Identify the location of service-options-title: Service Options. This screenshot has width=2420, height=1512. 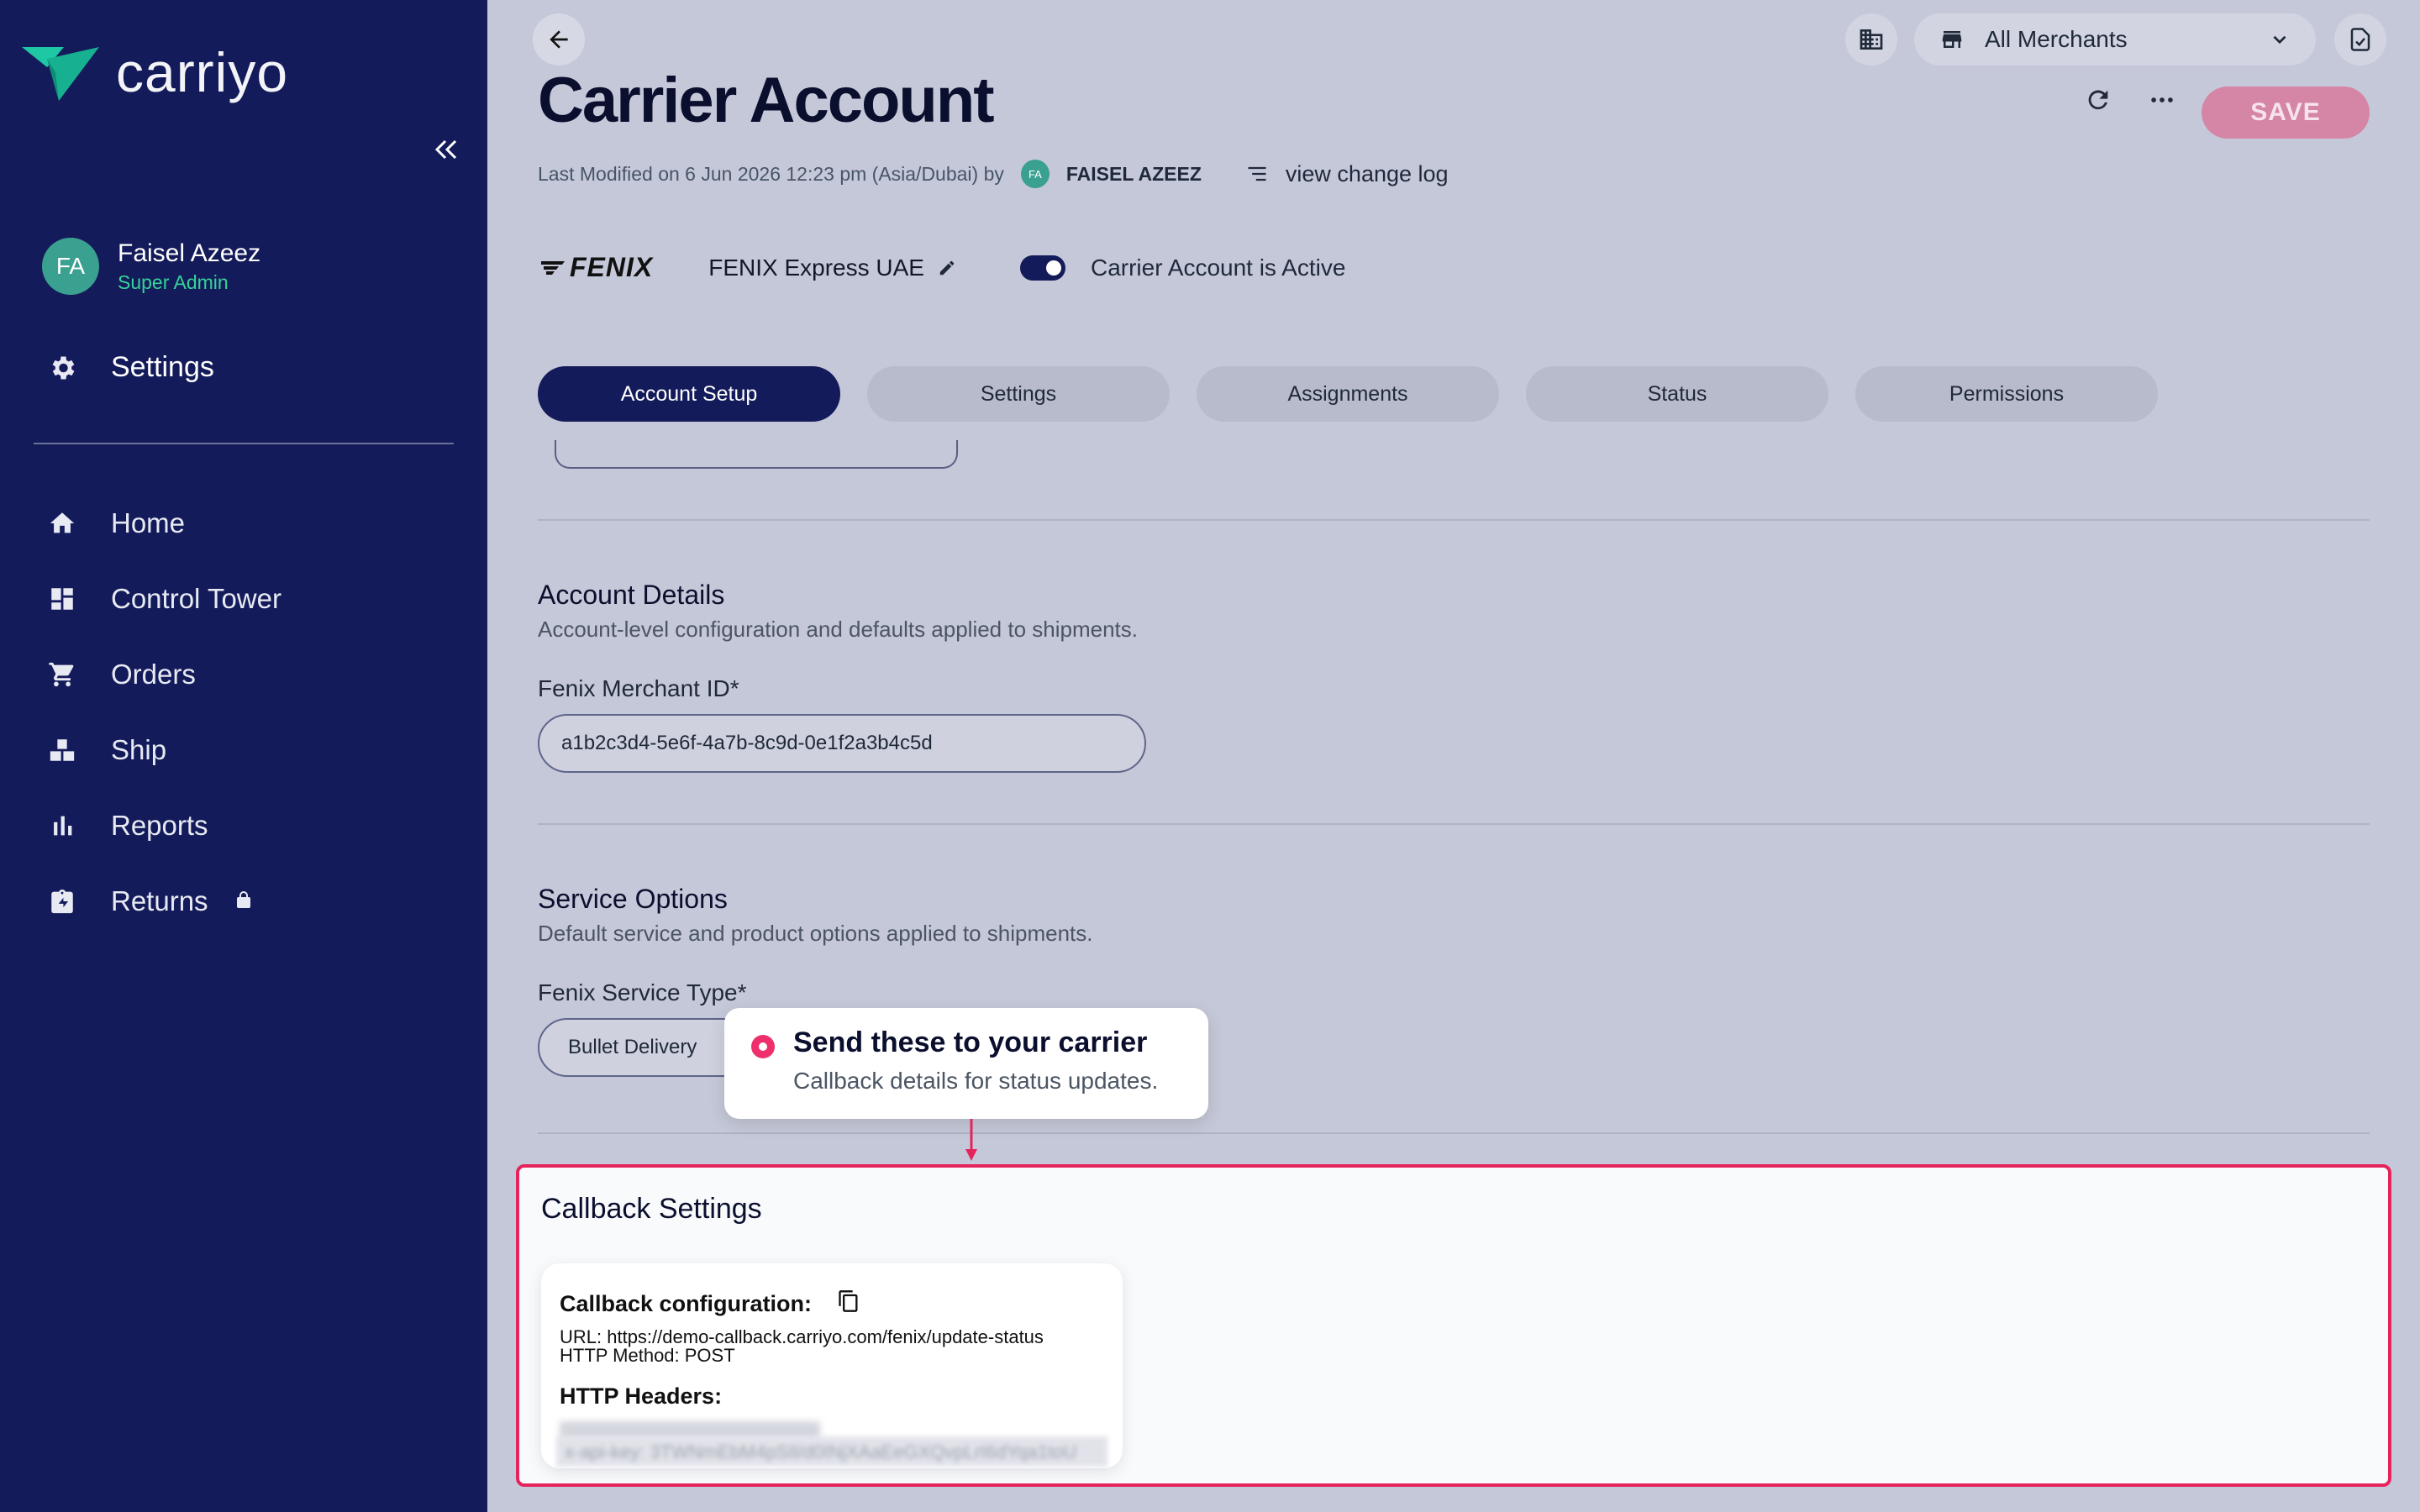
(633, 899).